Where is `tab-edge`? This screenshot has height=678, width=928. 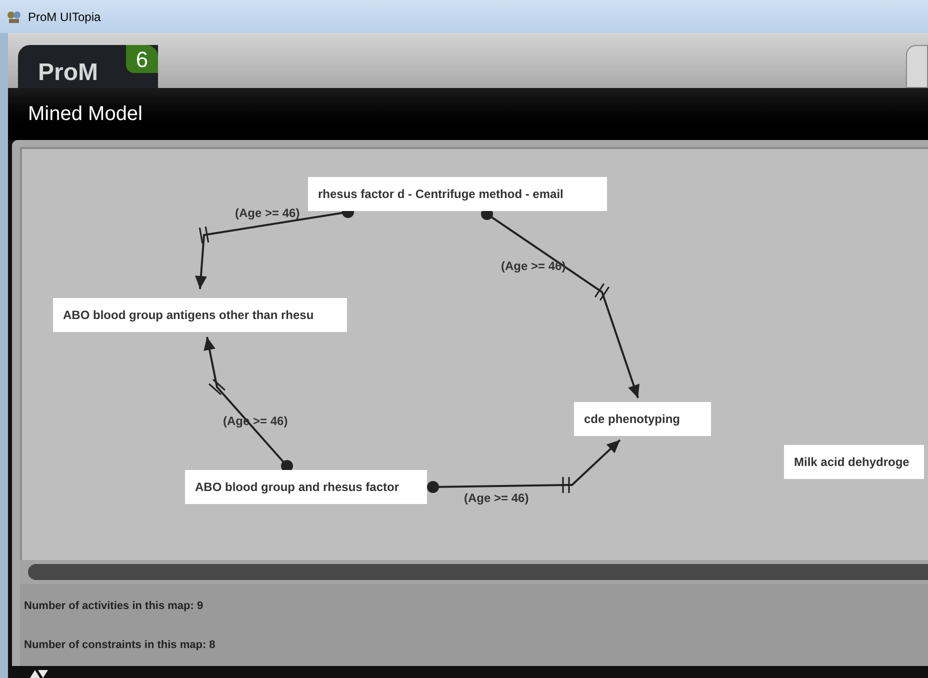 tab-edge is located at coordinates (917, 66).